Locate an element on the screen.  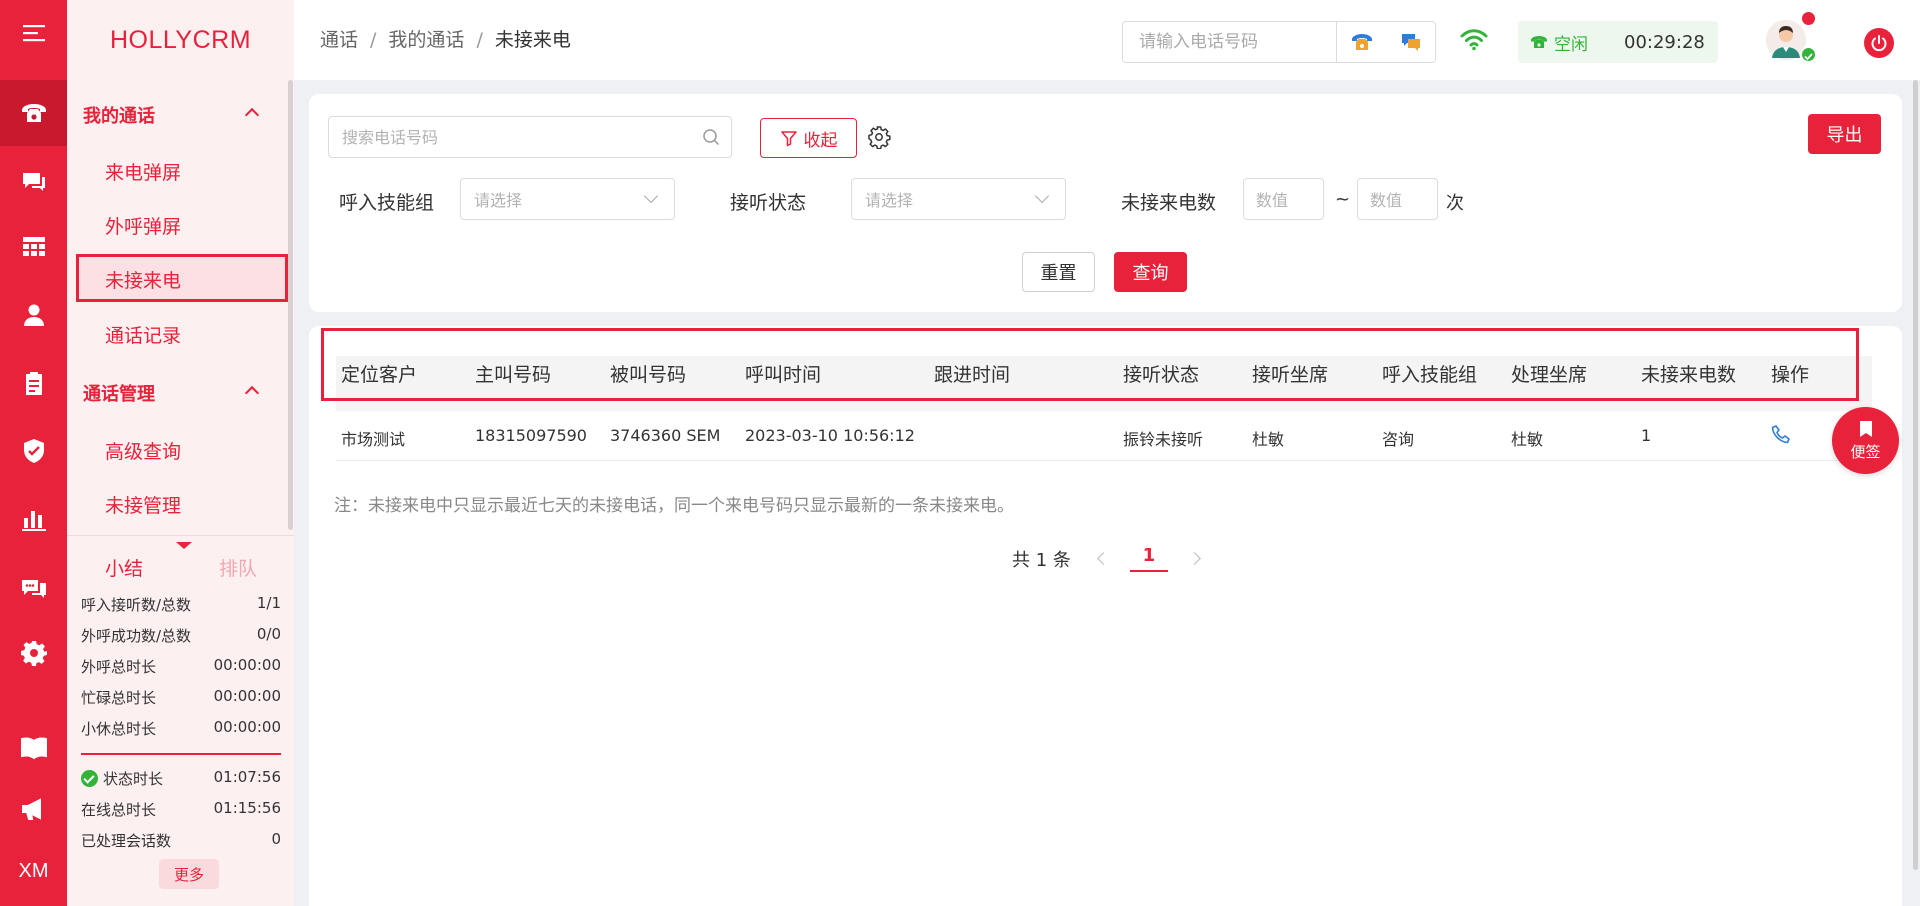
breadcrumb-sep: / is located at coordinates (373, 40).